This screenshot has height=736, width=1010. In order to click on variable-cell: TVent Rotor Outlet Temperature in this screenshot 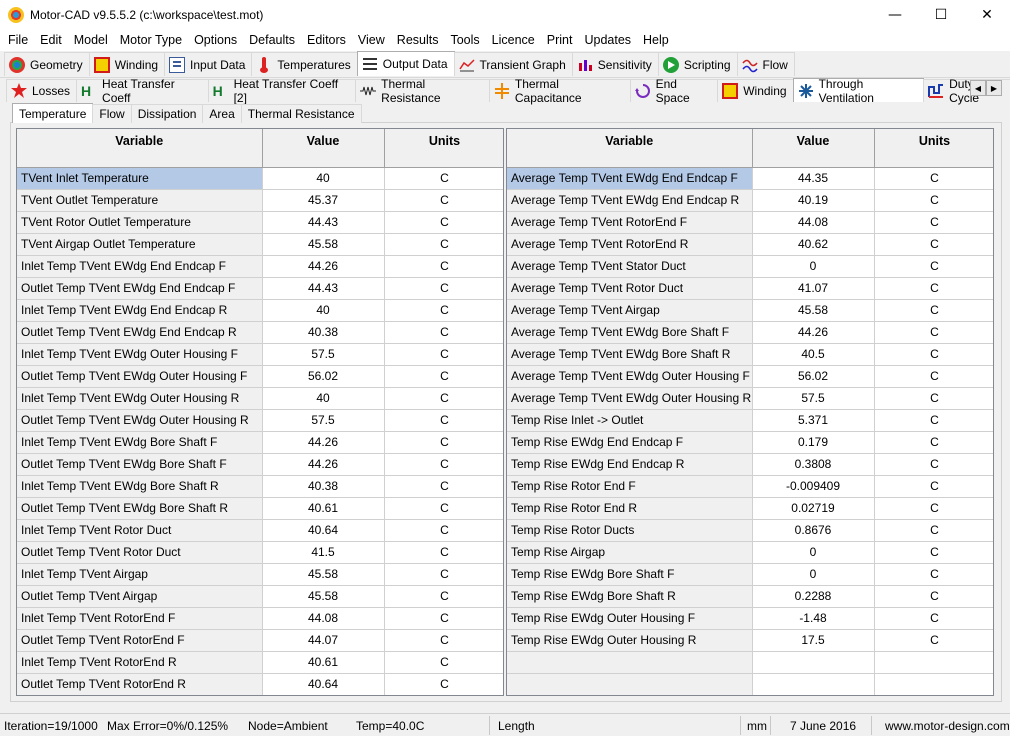, I will do `click(140, 222)`.